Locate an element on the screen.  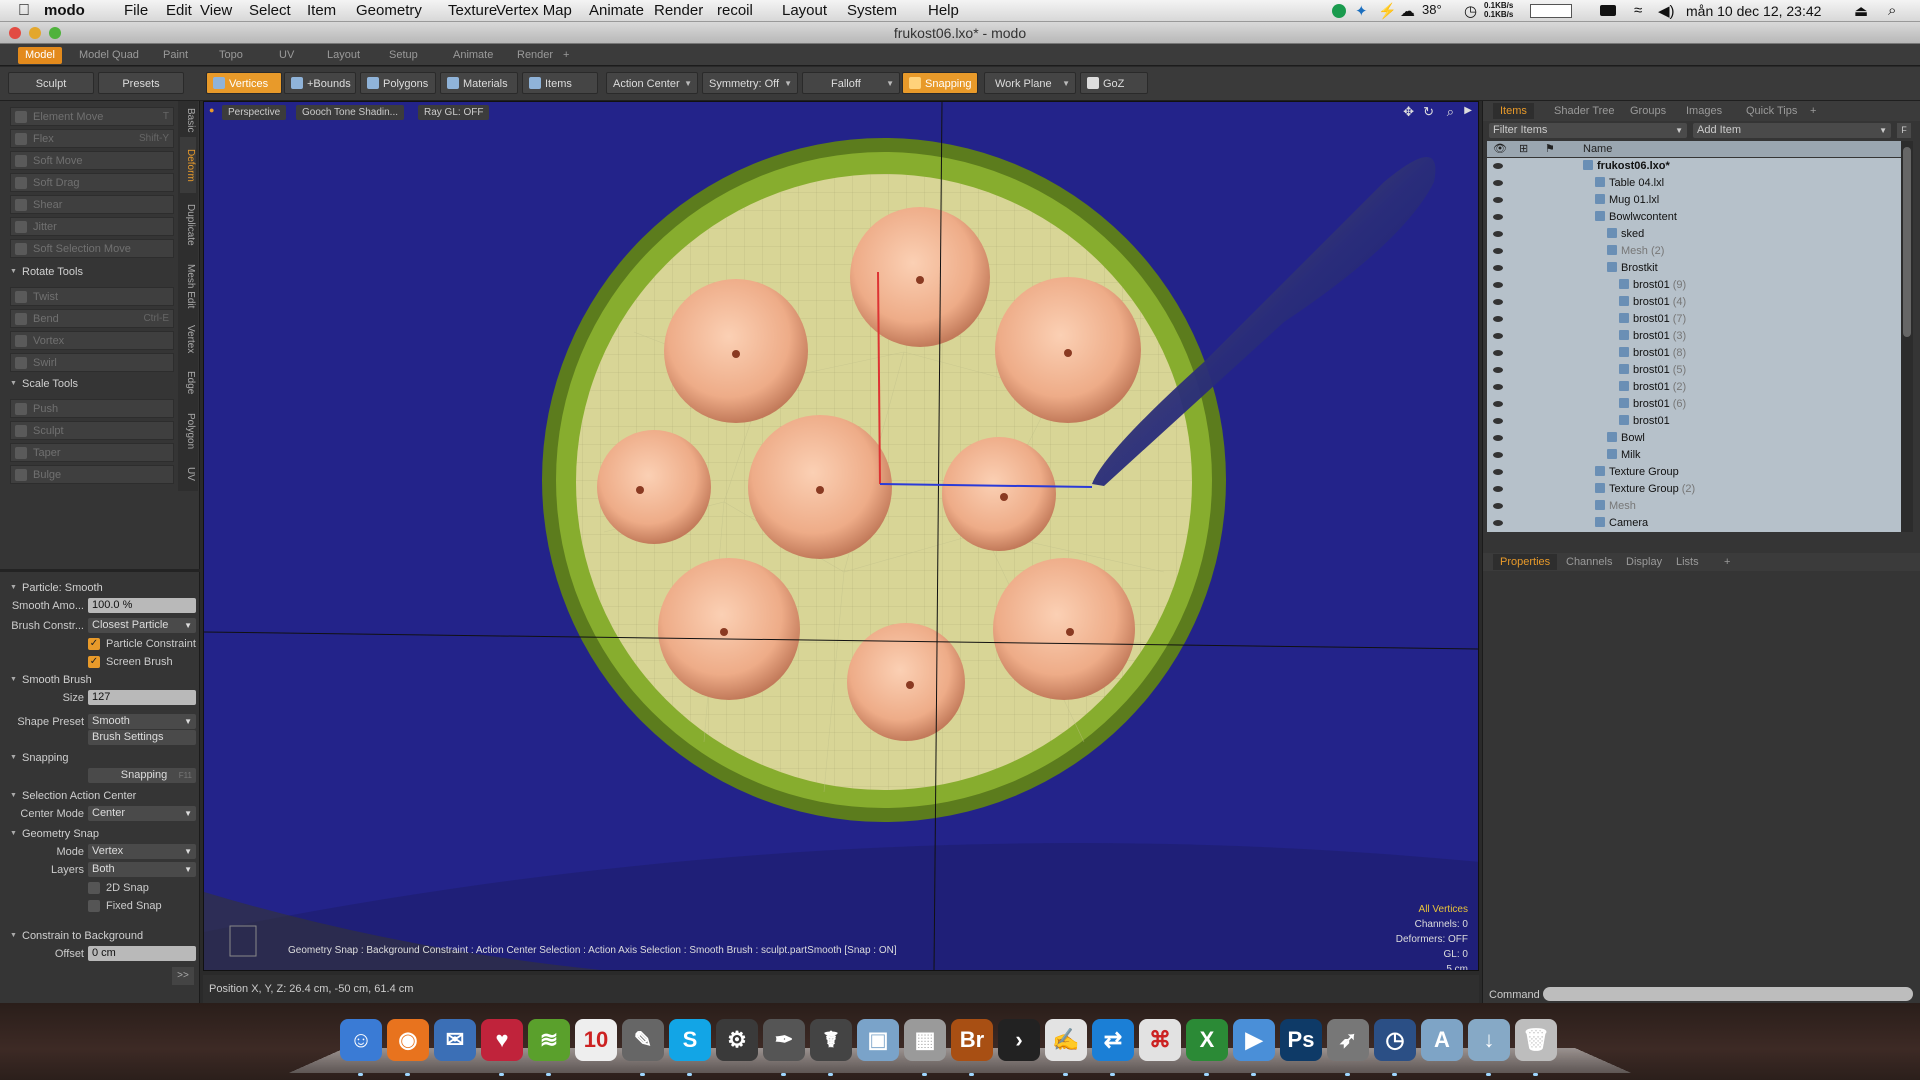
tool-twist: Twist is located at coordinates (92, 296).